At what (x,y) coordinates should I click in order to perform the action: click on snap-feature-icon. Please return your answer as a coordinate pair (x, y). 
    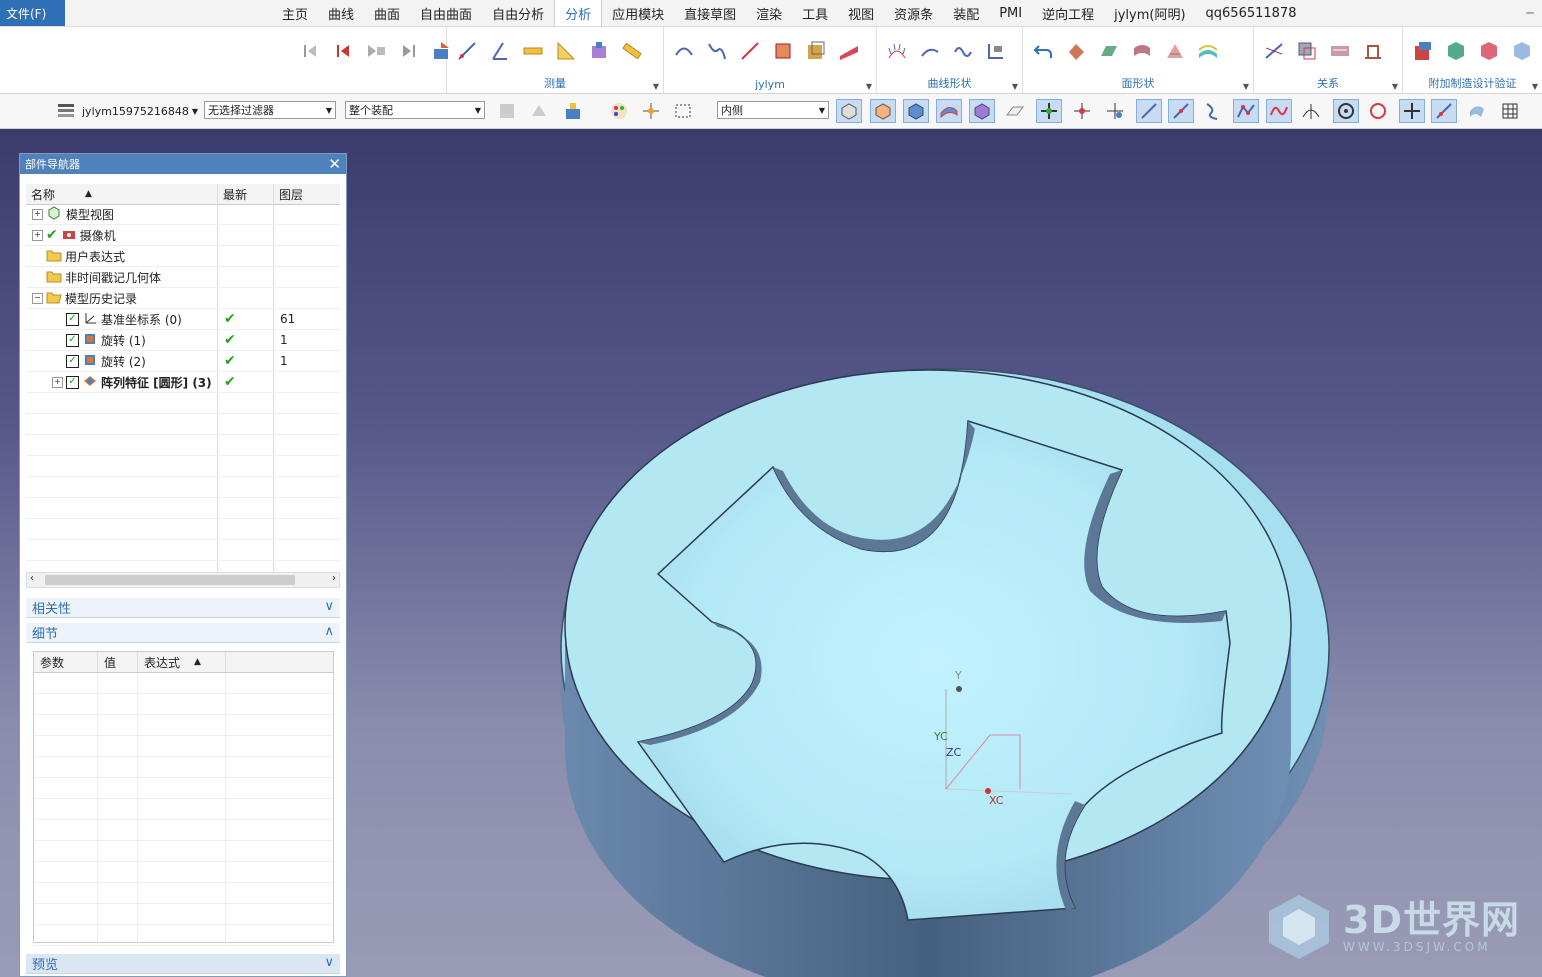
    Looking at the image, I should click on (539, 111).